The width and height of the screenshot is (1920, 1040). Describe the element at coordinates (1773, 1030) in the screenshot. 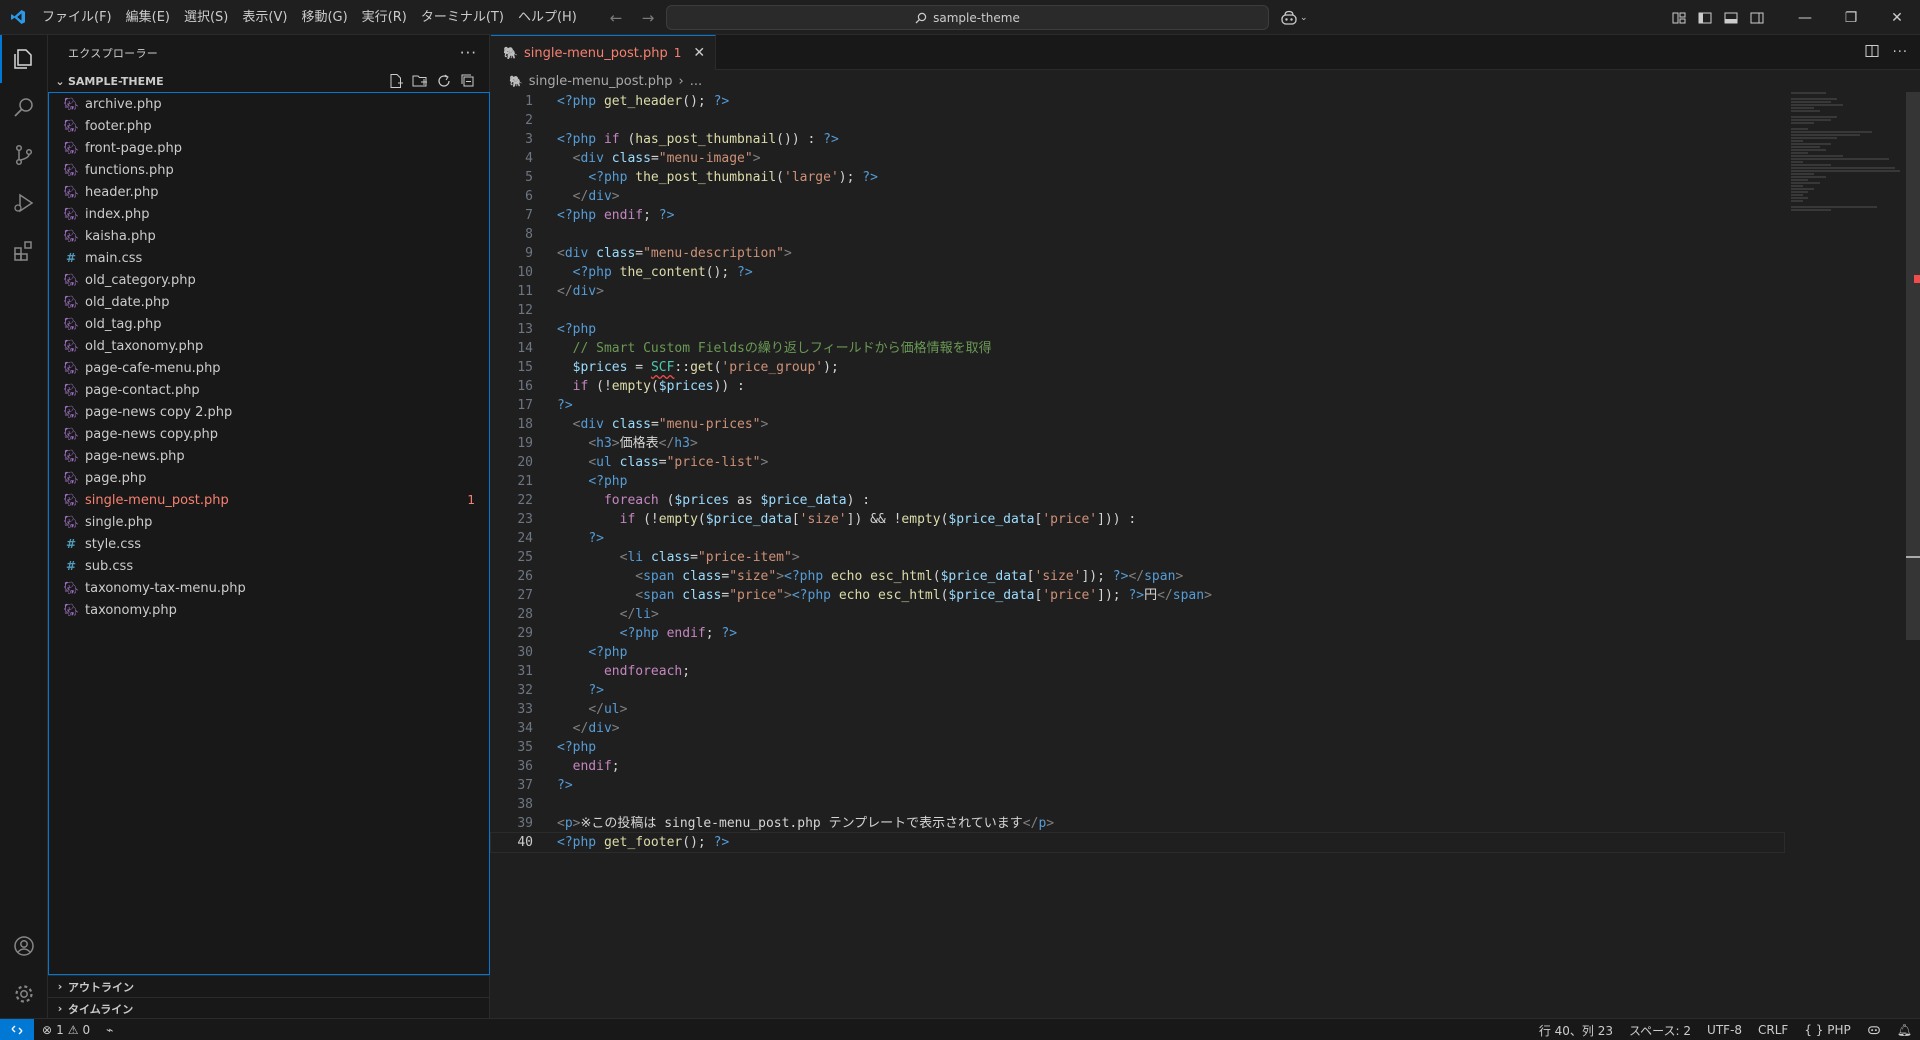

I see `end-of-line: CRLF` at that location.